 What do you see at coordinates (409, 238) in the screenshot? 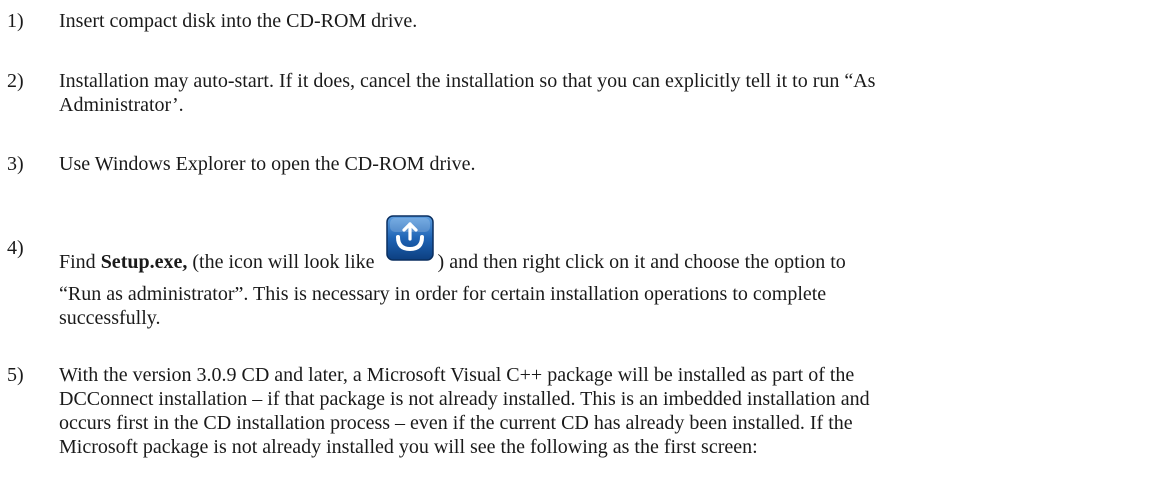
I see `setup-icon` at bounding box center [409, 238].